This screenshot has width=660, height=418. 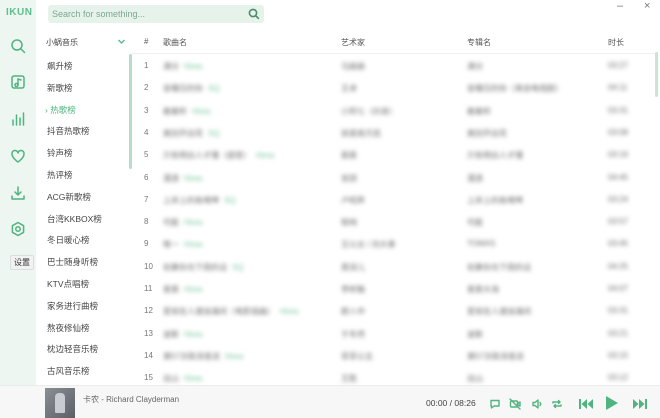 I want to click on col-header-album: 专辑名, so click(x=479, y=42).